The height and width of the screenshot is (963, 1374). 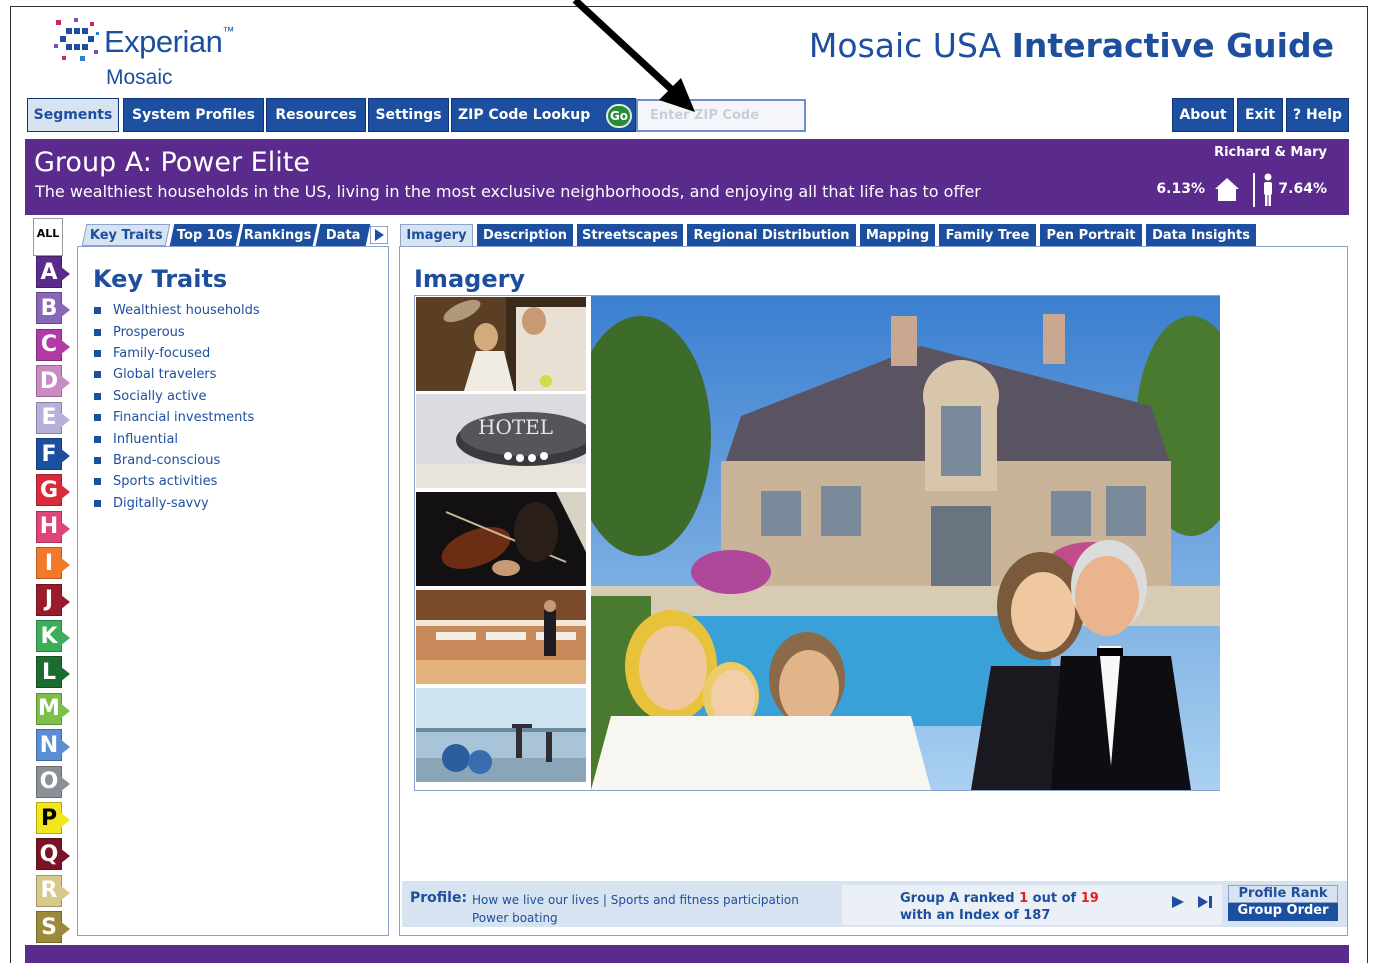 I want to click on group-letter-h: H, so click(x=56, y=527).